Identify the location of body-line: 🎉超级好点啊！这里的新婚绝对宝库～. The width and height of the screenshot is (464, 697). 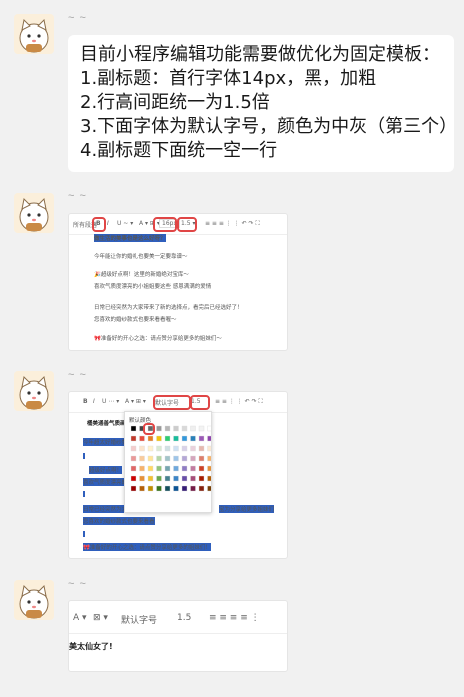
(141, 275).